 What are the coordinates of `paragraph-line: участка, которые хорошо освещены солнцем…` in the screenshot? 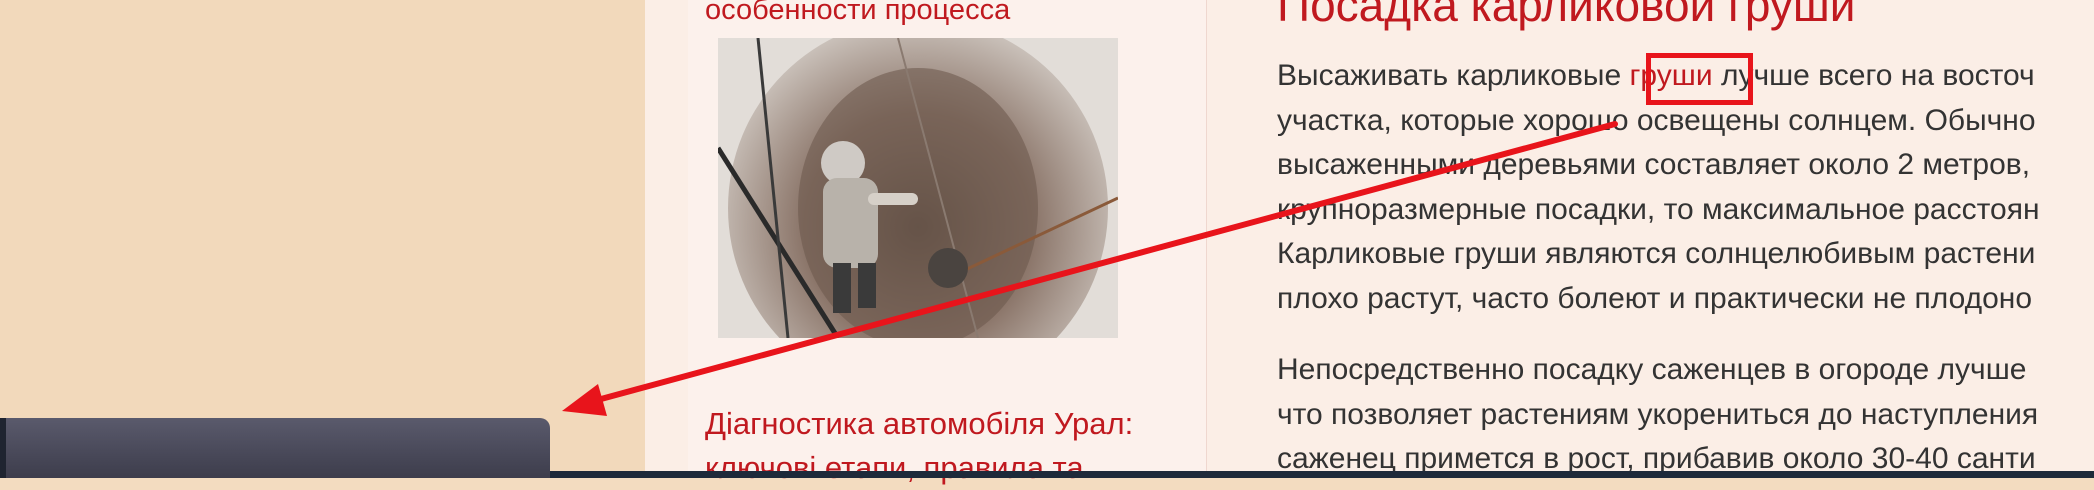 It's located at (1656, 120).